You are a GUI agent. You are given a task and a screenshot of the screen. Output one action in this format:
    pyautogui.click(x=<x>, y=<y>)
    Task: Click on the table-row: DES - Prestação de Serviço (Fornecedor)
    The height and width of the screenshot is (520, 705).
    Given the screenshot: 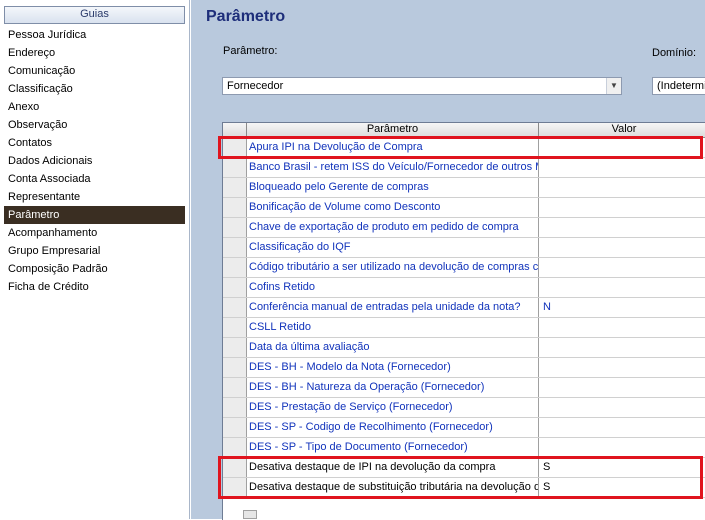 What is the action you would take?
    pyautogui.click(x=464, y=408)
    